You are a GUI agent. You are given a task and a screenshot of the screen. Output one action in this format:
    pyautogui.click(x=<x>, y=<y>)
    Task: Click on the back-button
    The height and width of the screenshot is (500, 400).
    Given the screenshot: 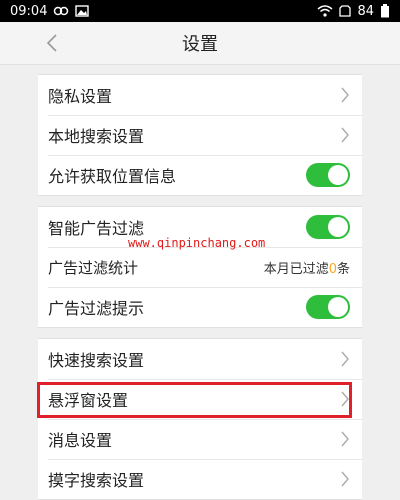 What is the action you would take?
    pyautogui.click(x=52, y=43)
    